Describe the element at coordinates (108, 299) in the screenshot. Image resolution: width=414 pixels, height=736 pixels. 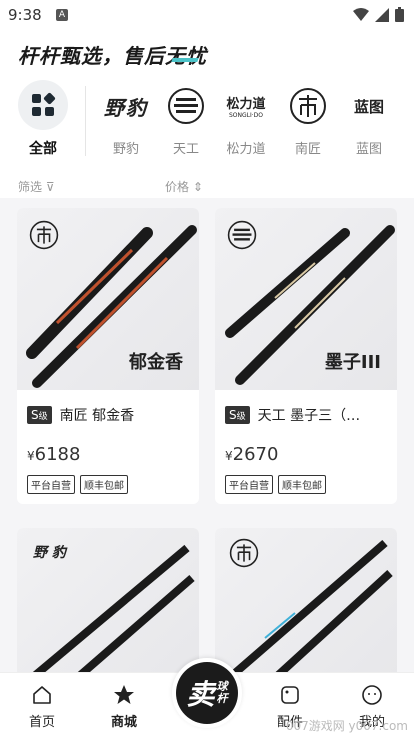
I see `product-image: 郁金香` at that location.